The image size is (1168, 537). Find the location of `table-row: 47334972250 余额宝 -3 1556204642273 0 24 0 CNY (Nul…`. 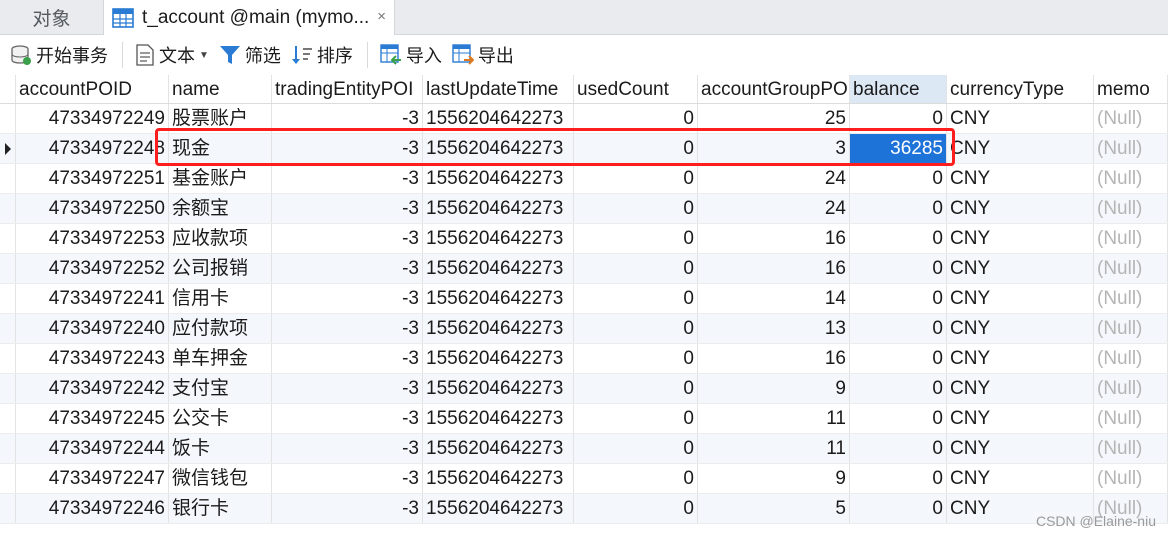

table-row: 47334972250 余额宝 -3 1556204642273 0 24 0 CNY (Nul… is located at coordinates (584, 209).